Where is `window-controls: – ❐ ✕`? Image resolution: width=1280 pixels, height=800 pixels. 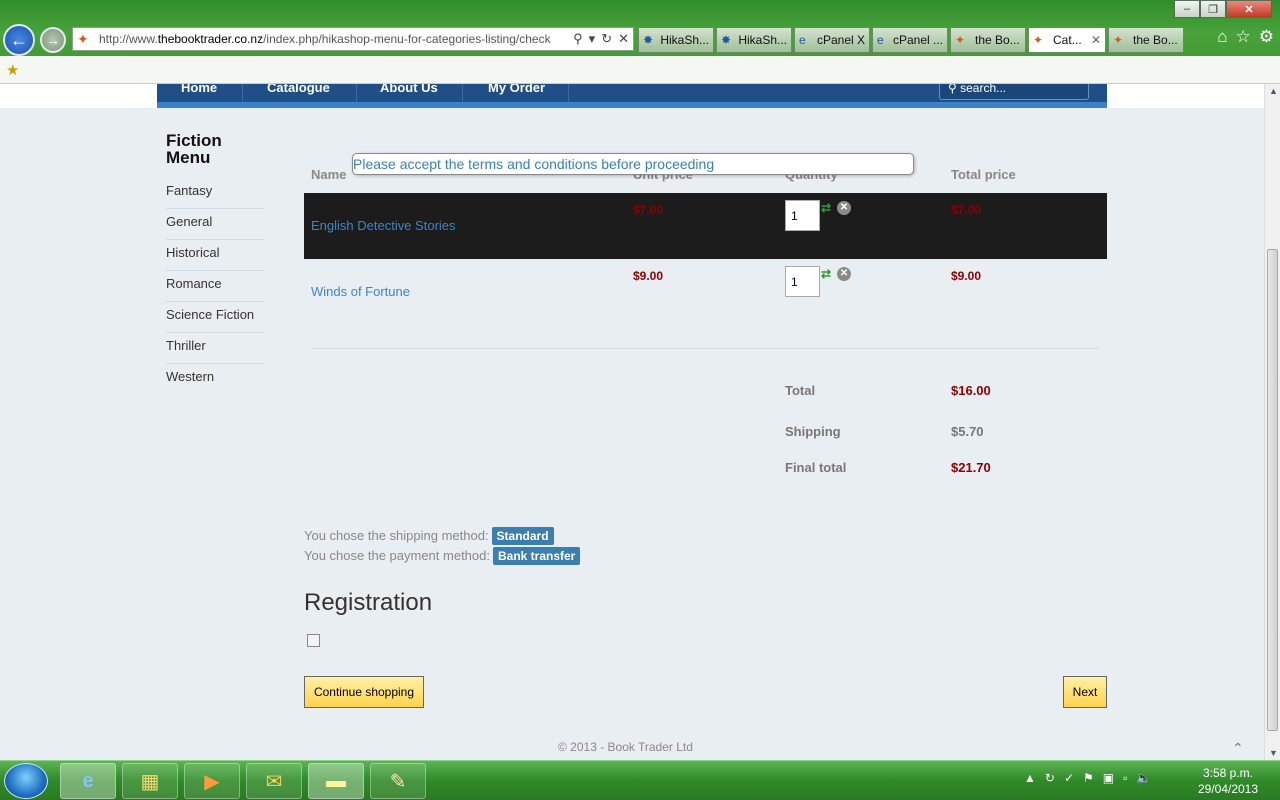
window-controls: – ❐ ✕ is located at coordinates (1223, 9).